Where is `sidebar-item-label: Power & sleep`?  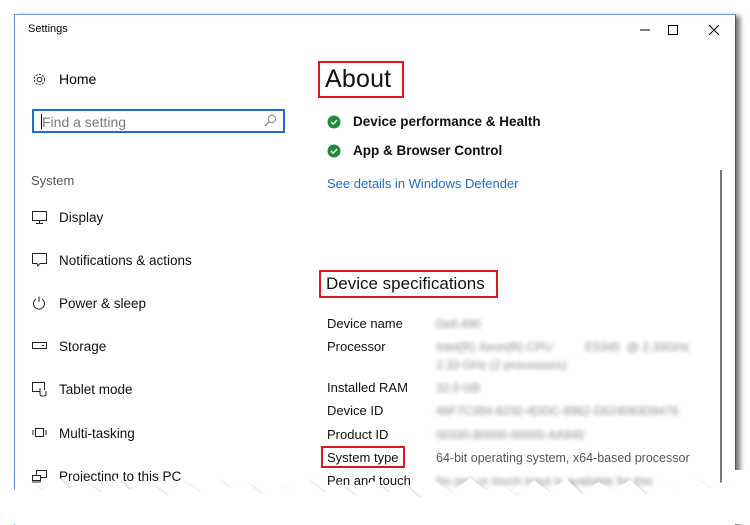 sidebar-item-label: Power & sleep is located at coordinates (103, 303).